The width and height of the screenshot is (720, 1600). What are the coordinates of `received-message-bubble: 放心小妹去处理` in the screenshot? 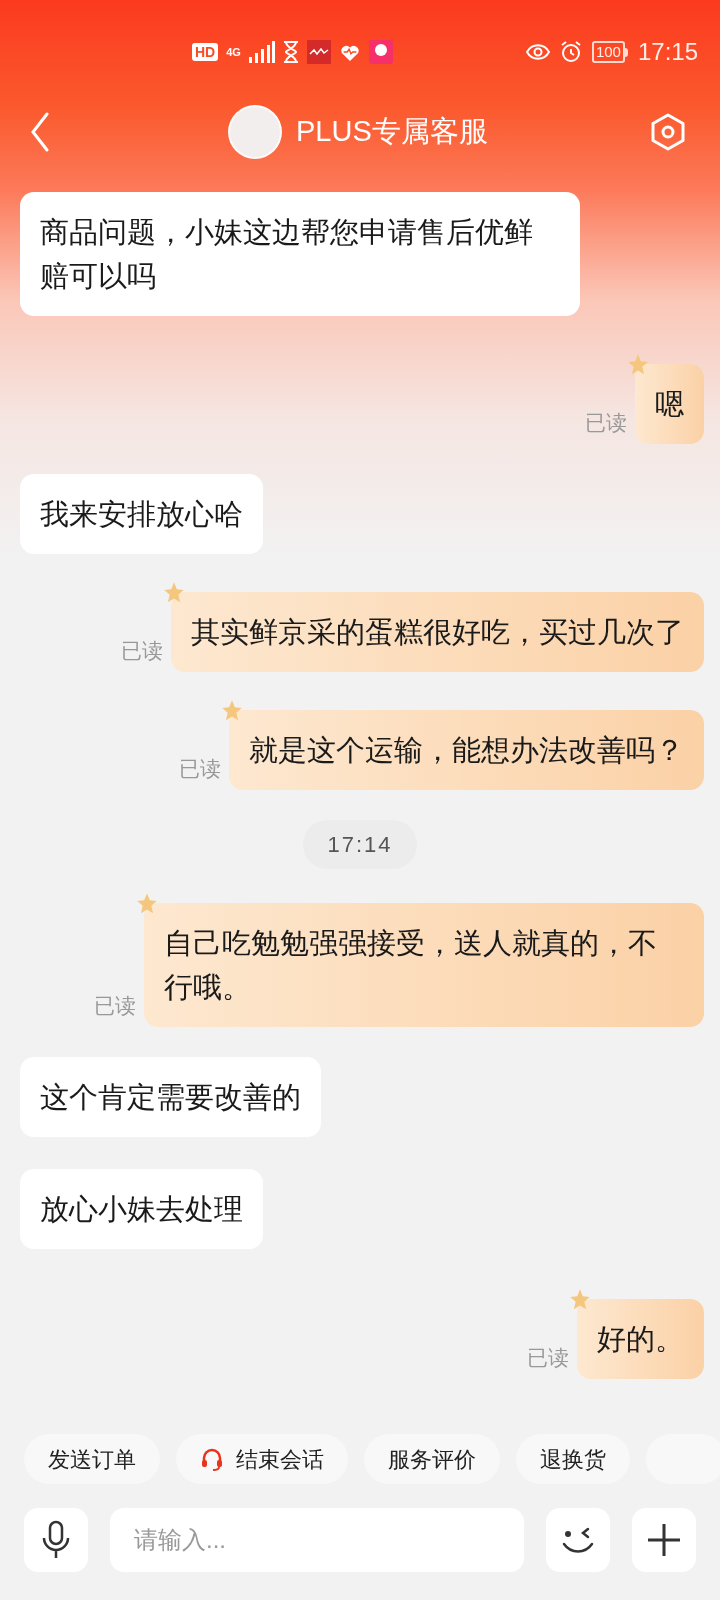 It's located at (141, 1209).